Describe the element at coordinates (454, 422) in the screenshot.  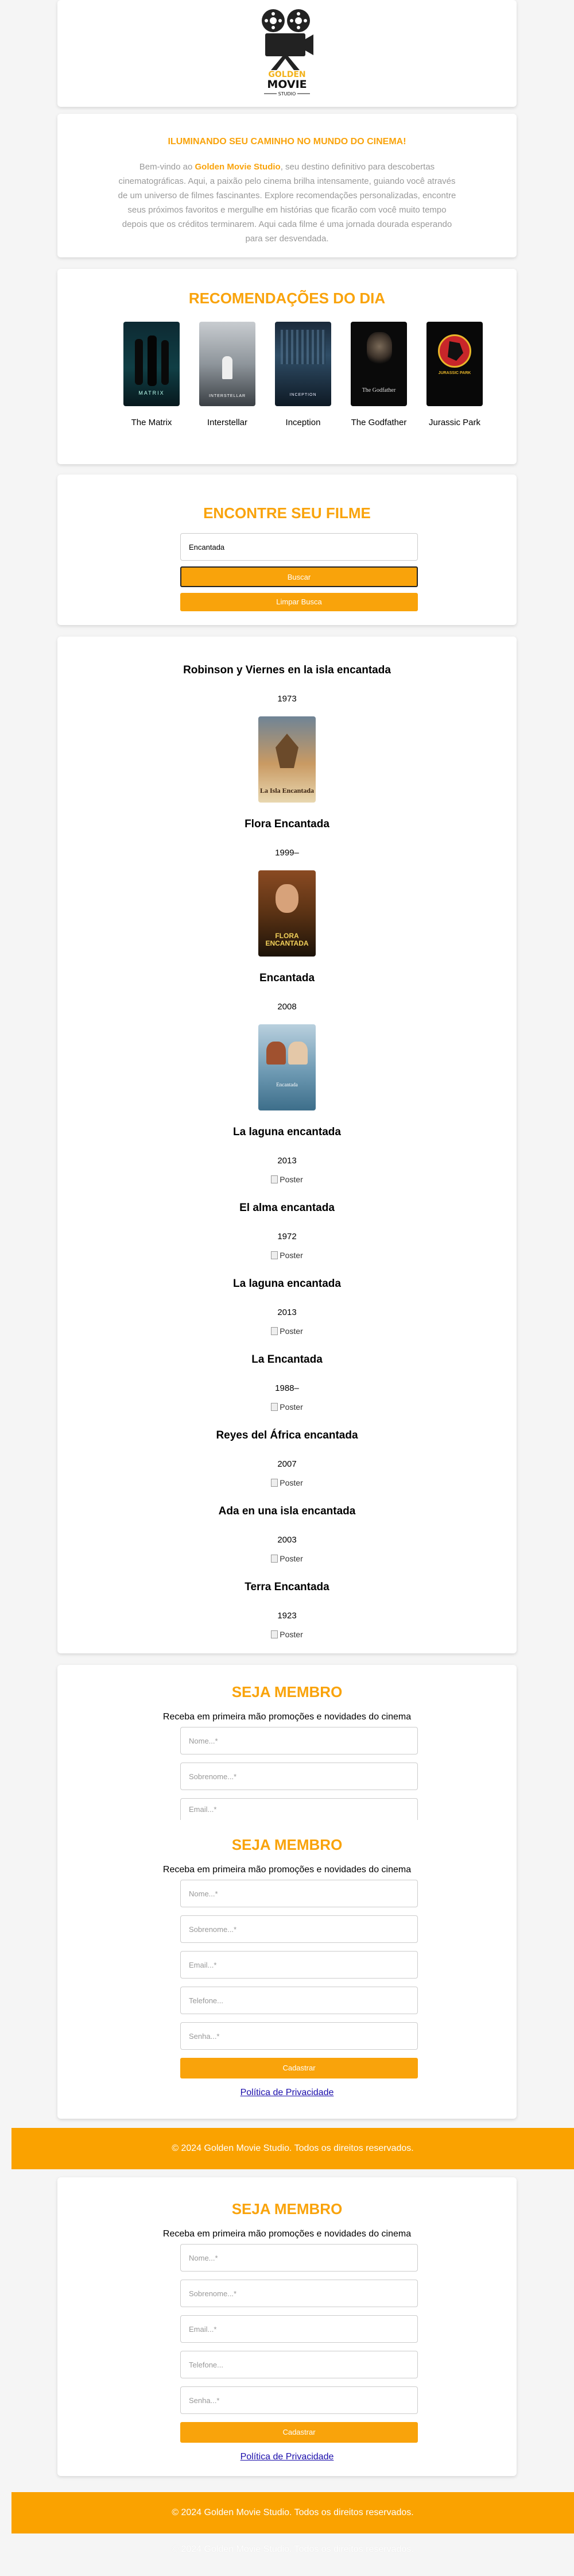
I see `recommendation-title: Jurassic Park` at that location.